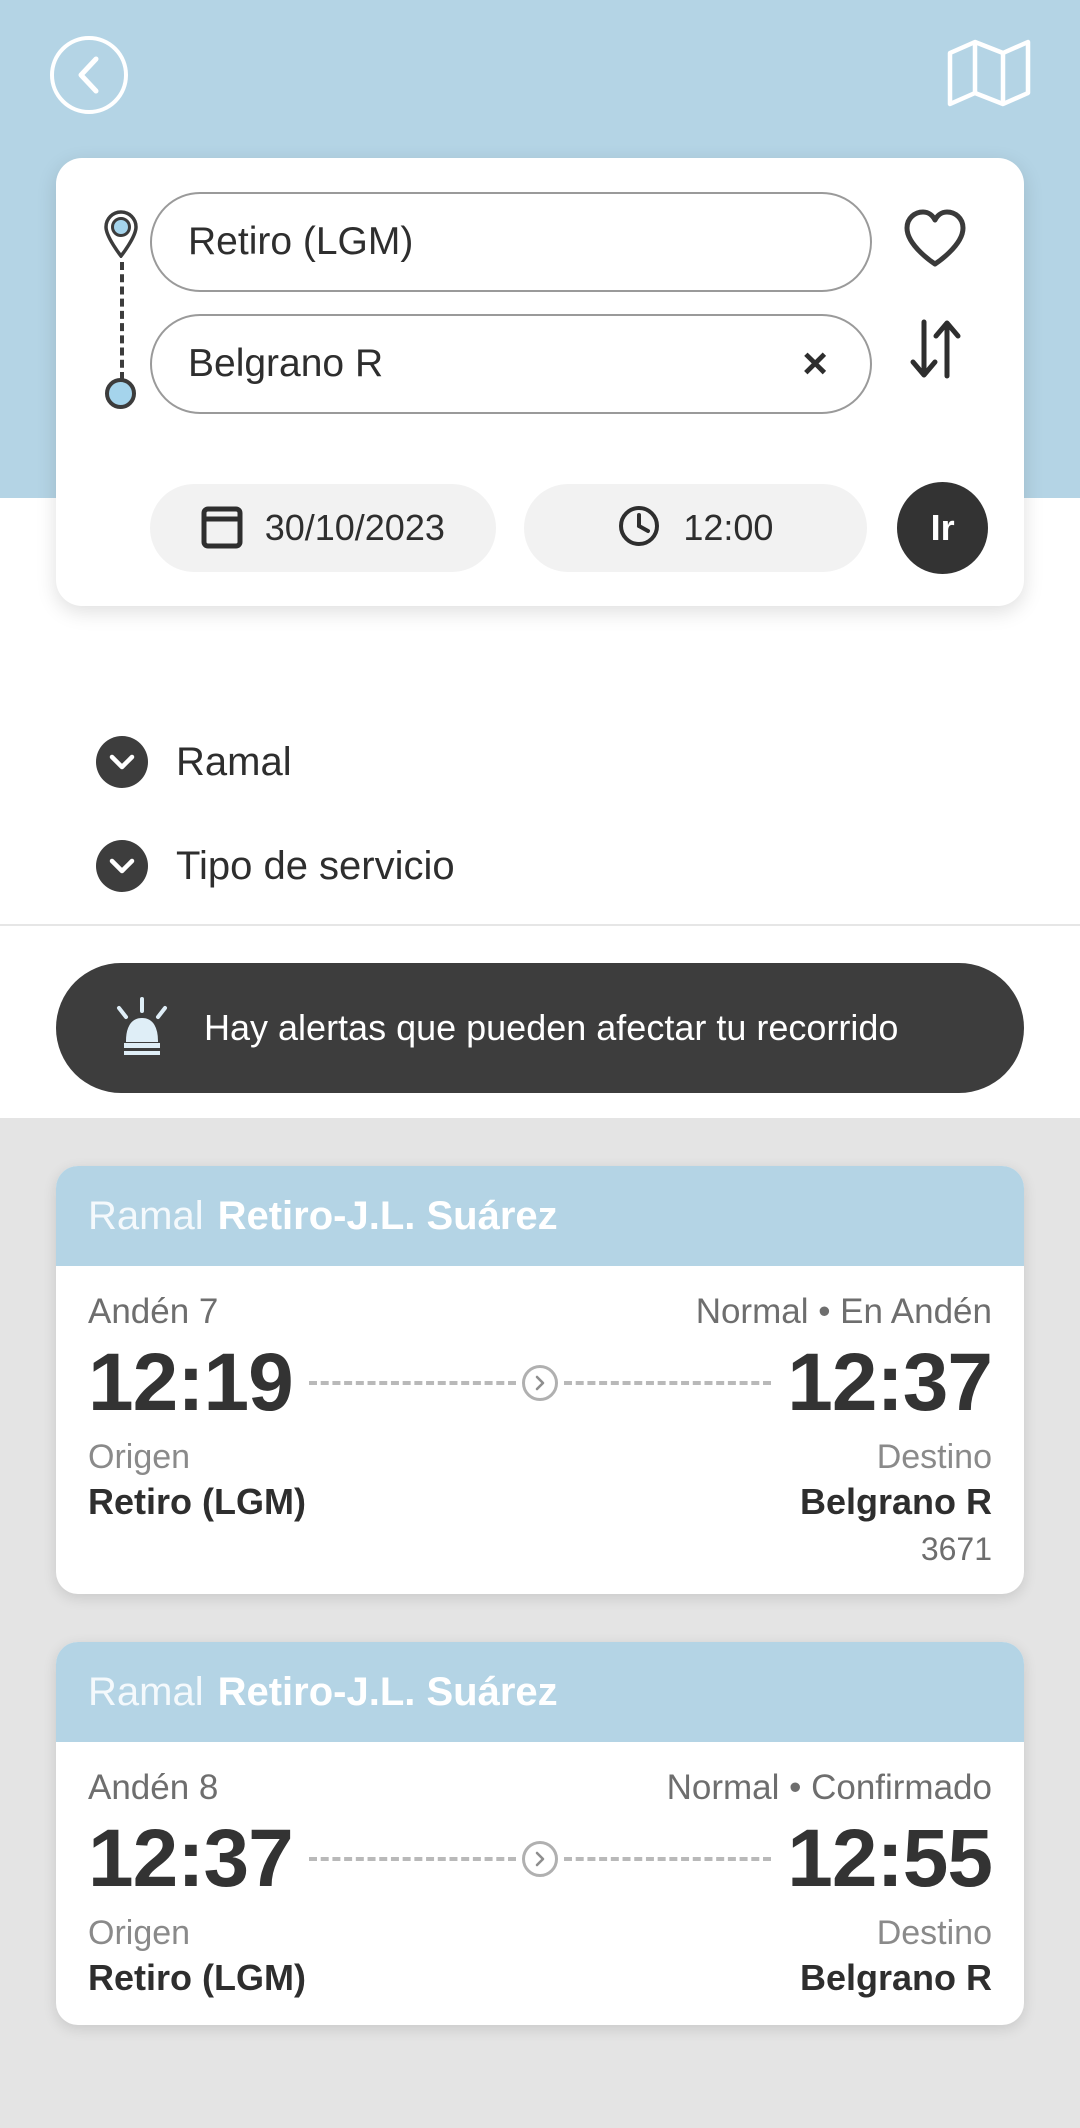  What do you see at coordinates (315, 865) in the screenshot?
I see `filter-tipo-de-servicio-label: Tipo de servicio` at bounding box center [315, 865].